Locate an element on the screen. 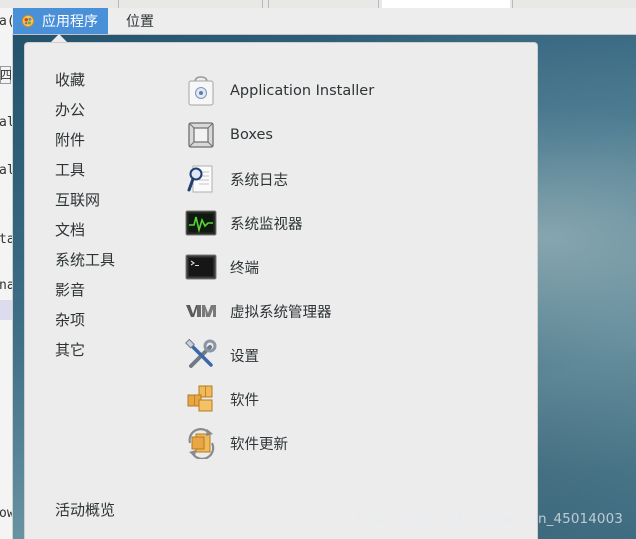 The height and width of the screenshot is (539, 636). app-application-installer: Application Installer is located at coordinates (279, 91).